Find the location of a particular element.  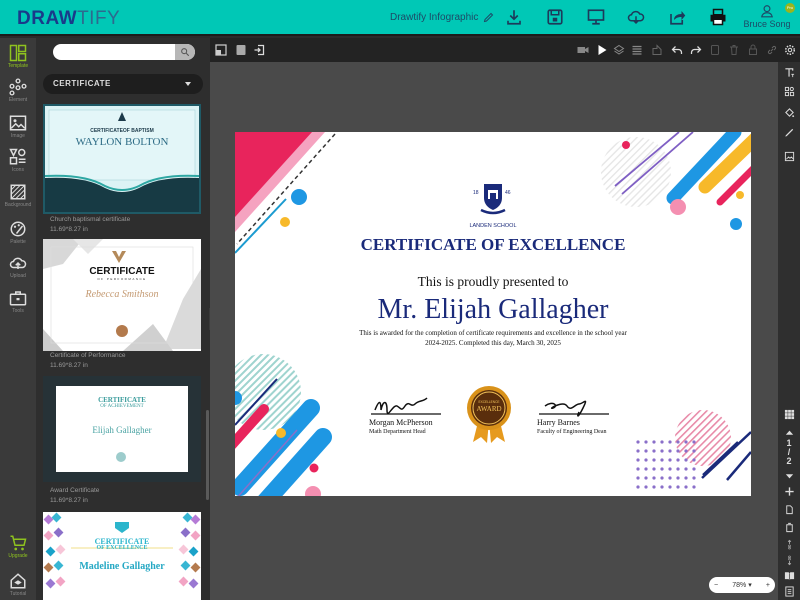

gear-icon is located at coordinates (790, 50).